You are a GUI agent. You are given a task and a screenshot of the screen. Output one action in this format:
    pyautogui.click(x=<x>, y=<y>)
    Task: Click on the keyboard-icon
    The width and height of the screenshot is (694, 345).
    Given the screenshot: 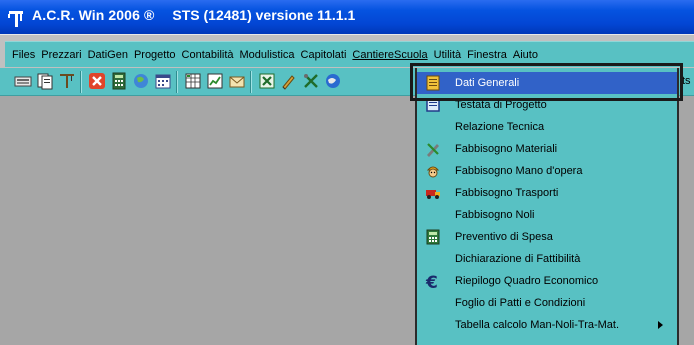 What is the action you would take?
    pyautogui.click(x=23, y=81)
    